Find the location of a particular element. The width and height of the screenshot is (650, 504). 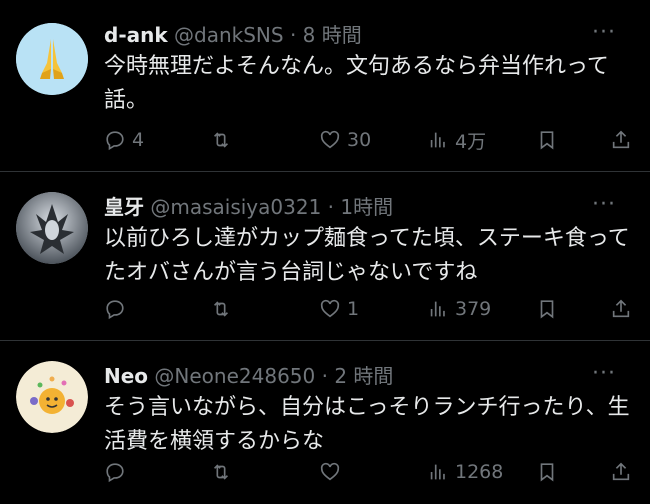

timestamp: · 1時間 is located at coordinates (360, 207).